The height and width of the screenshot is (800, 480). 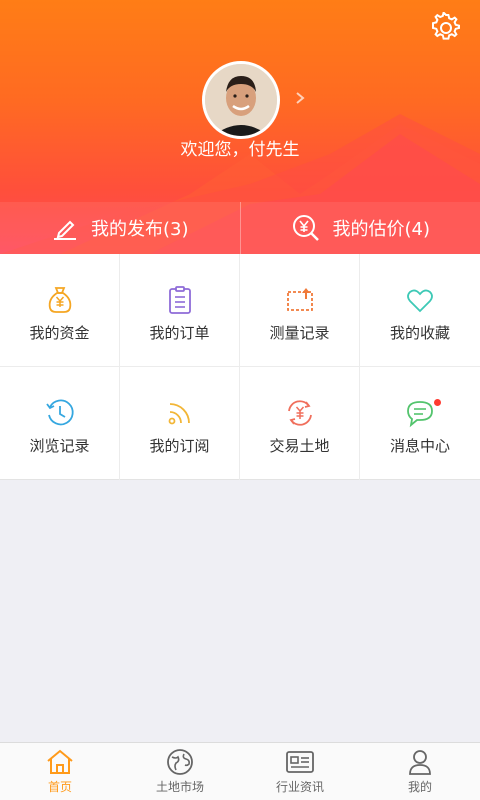 I want to click on unread-badge, so click(x=437, y=402).